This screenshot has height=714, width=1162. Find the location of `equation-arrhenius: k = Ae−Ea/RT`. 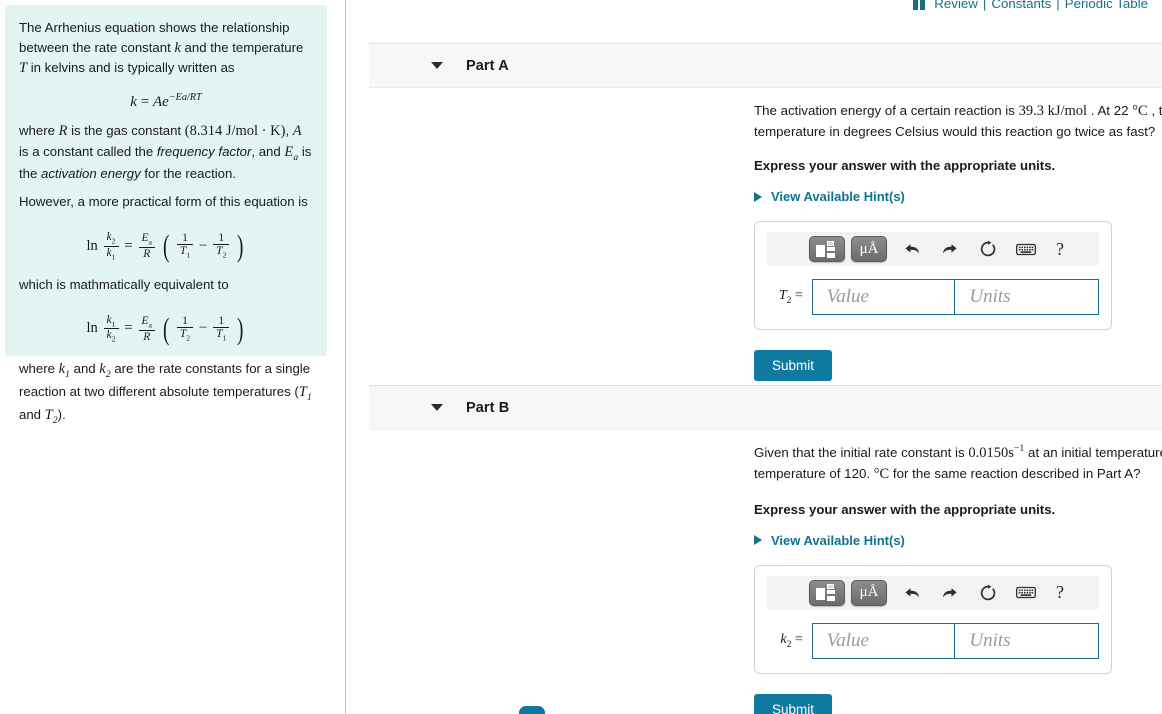

equation-arrhenius: k = Ae−Ea/RT is located at coordinates (166, 102).